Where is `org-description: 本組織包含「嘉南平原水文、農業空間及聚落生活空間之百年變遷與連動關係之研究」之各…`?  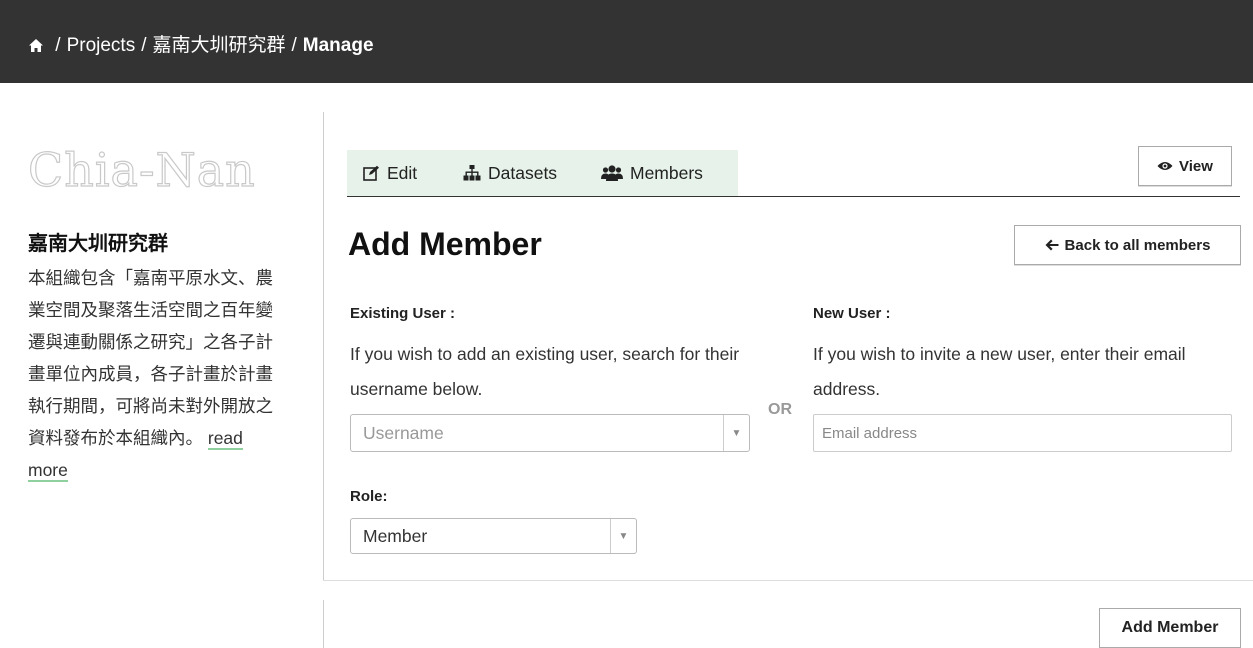
org-description: 本組織包含「嘉南平原水文、農業空間及聚落生活空間之百年變遷與連動關係之研究」之各… is located at coordinates (153, 374).